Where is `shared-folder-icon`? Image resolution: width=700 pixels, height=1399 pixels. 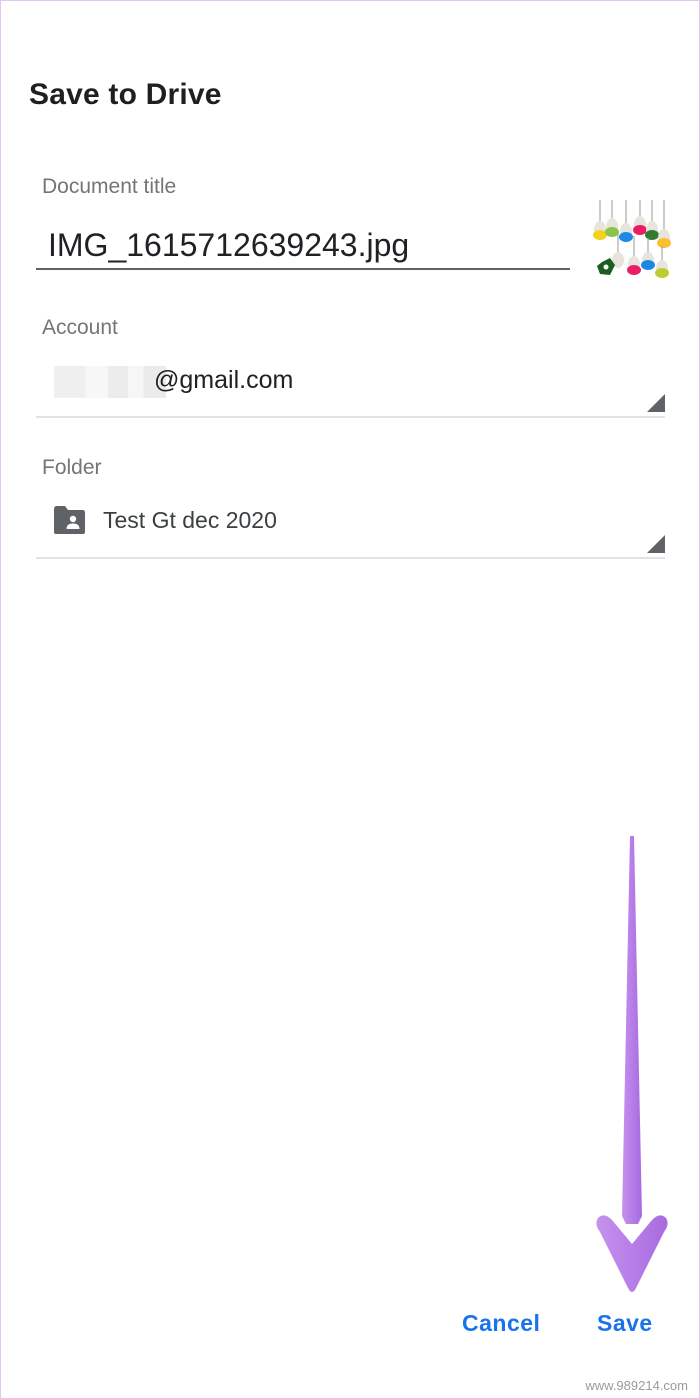
shared-folder-icon is located at coordinates (69, 520).